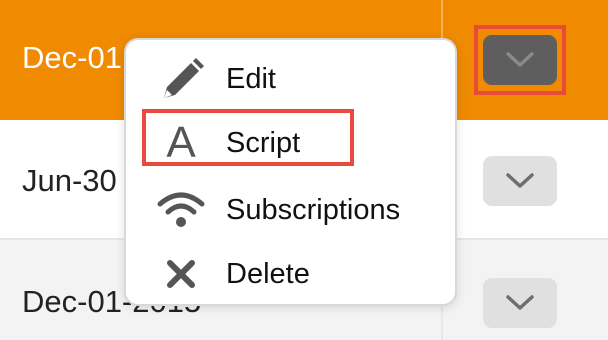 Image resolution: width=608 pixels, height=340 pixels. What do you see at coordinates (69, 180) in the screenshot?
I see `row-date: Jun-30` at bounding box center [69, 180].